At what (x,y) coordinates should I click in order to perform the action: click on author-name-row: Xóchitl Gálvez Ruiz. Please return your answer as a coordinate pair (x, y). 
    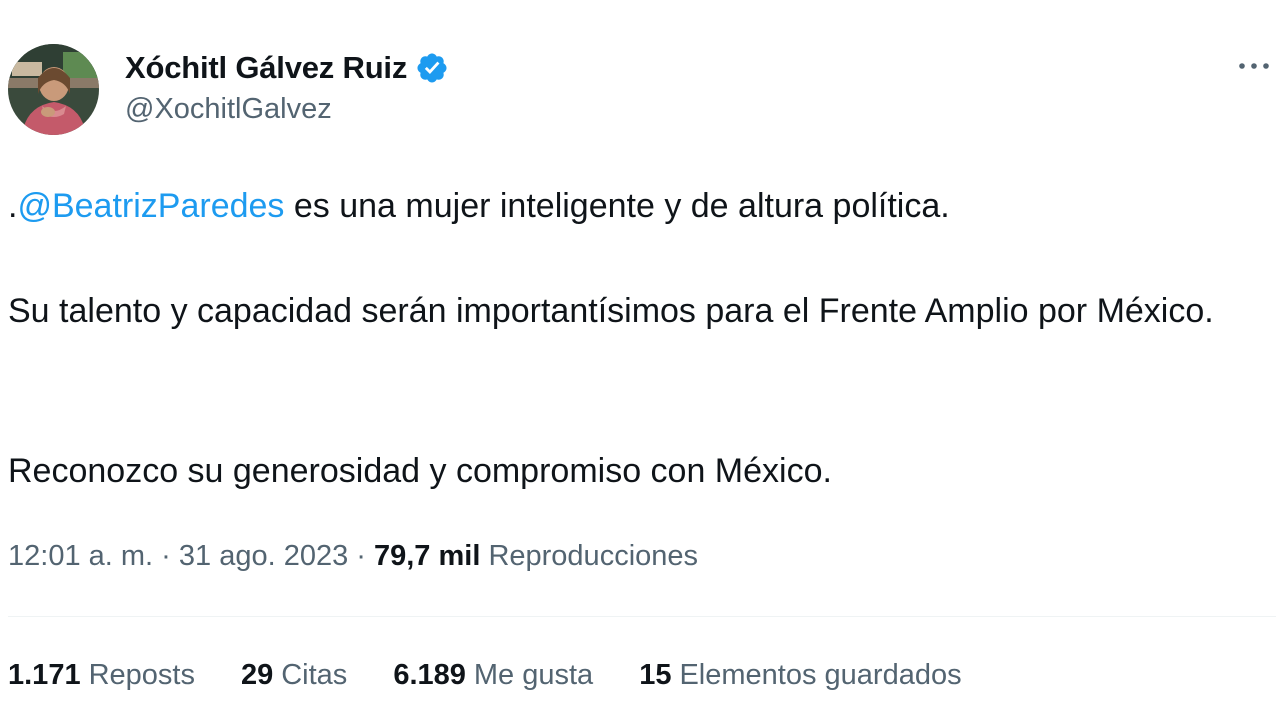
    Looking at the image, I should click on (287, 68).